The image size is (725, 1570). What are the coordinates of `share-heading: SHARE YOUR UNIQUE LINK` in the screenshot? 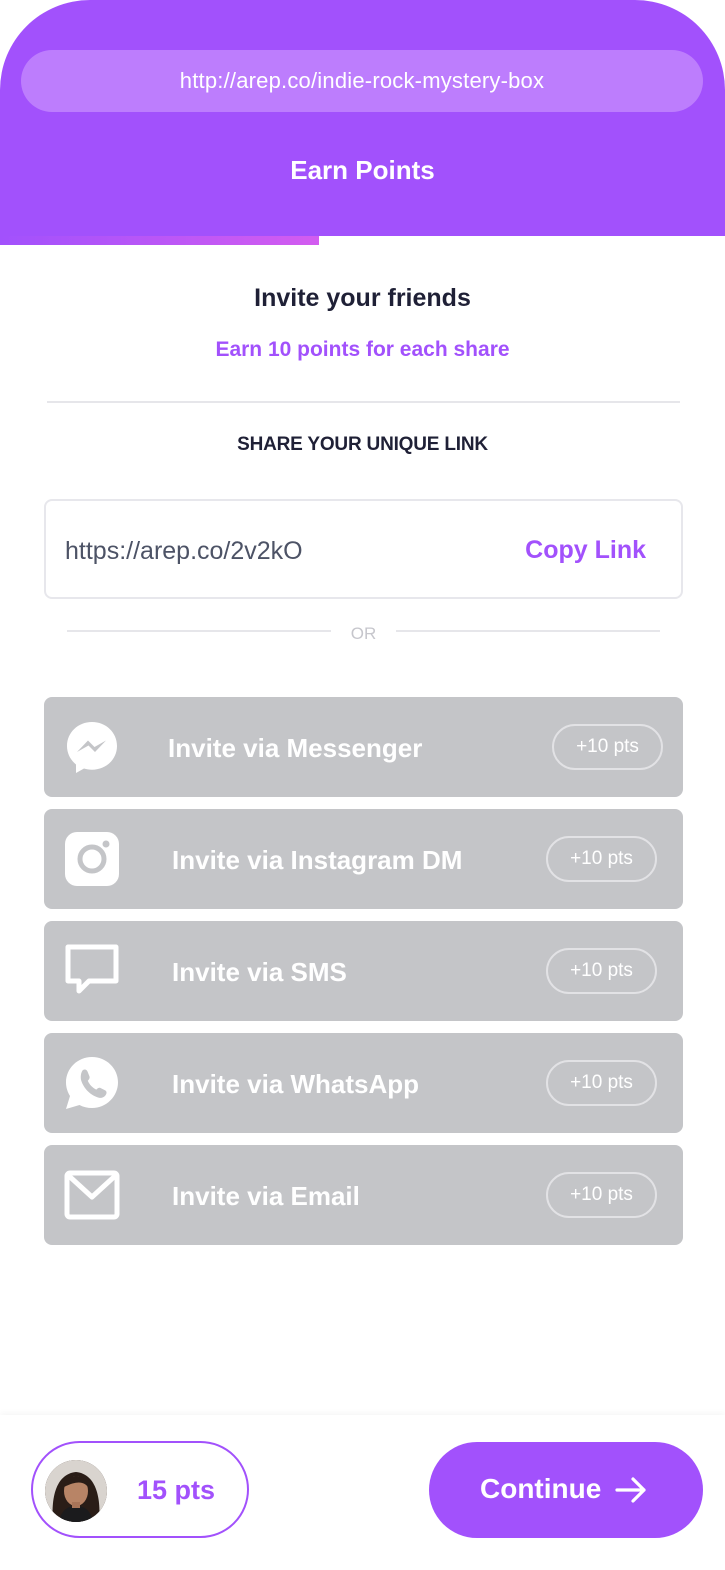 It's located at (362, 444).